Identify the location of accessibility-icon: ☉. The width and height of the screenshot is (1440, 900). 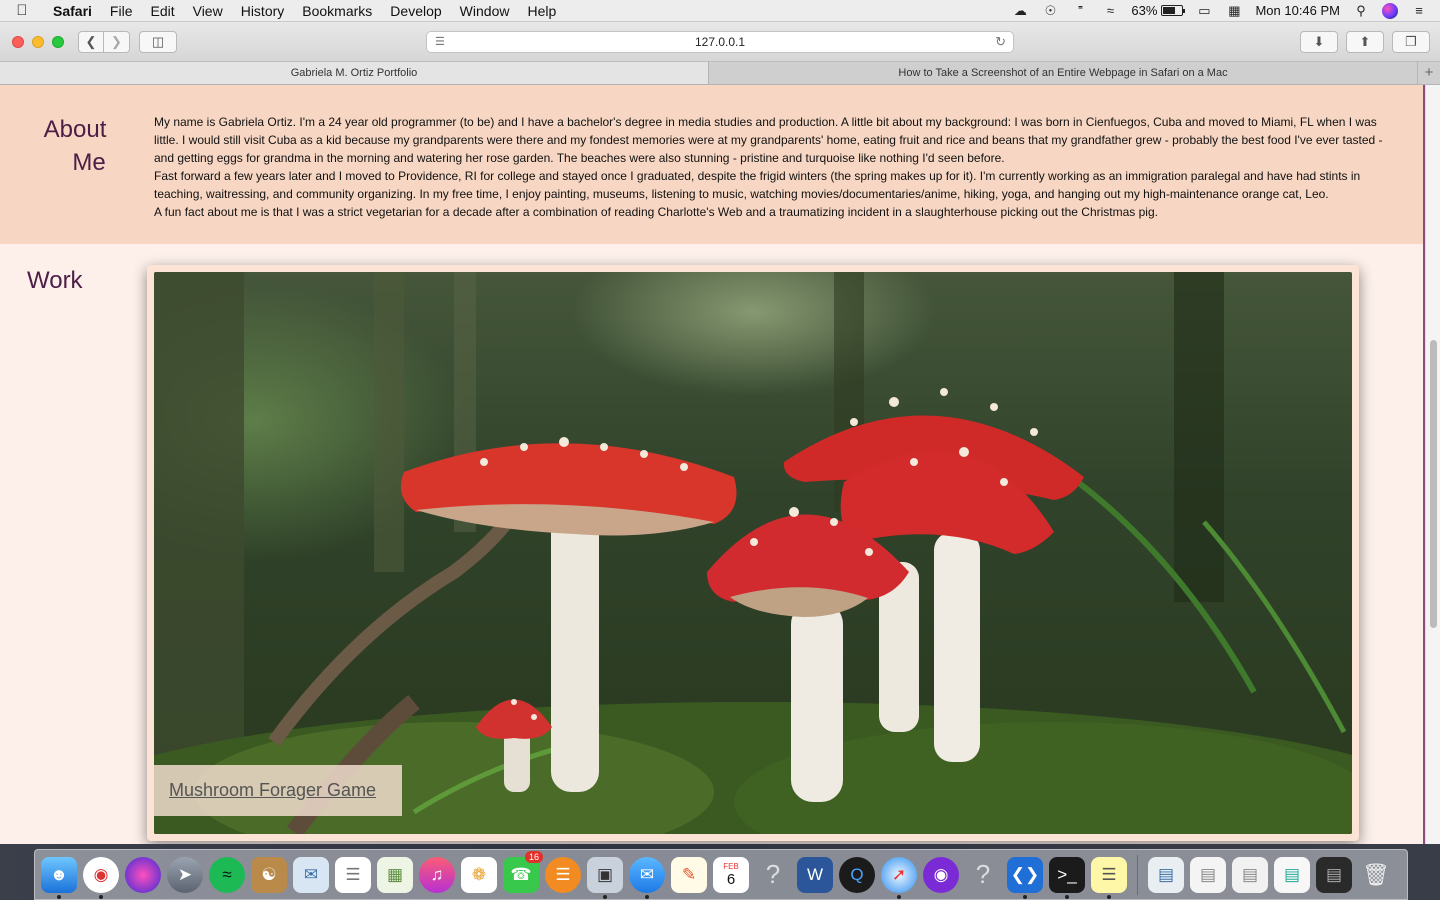
(1050, 10).